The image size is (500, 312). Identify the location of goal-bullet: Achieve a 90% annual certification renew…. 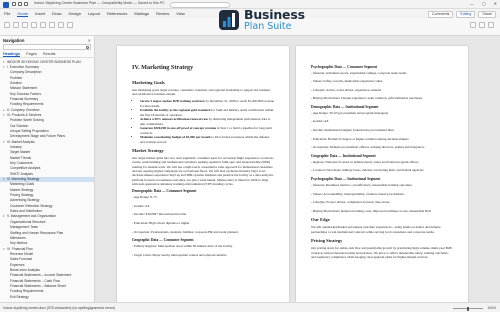
(207, 121).